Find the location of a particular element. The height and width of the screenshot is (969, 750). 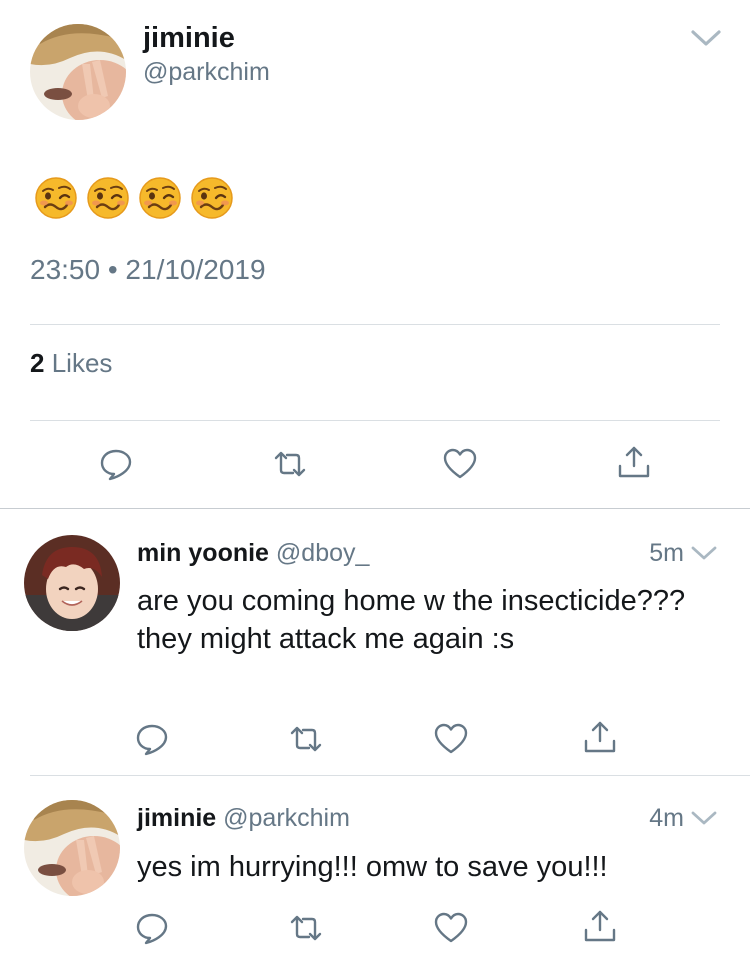

reply-time: 4m is located at coordinates (666, 818).